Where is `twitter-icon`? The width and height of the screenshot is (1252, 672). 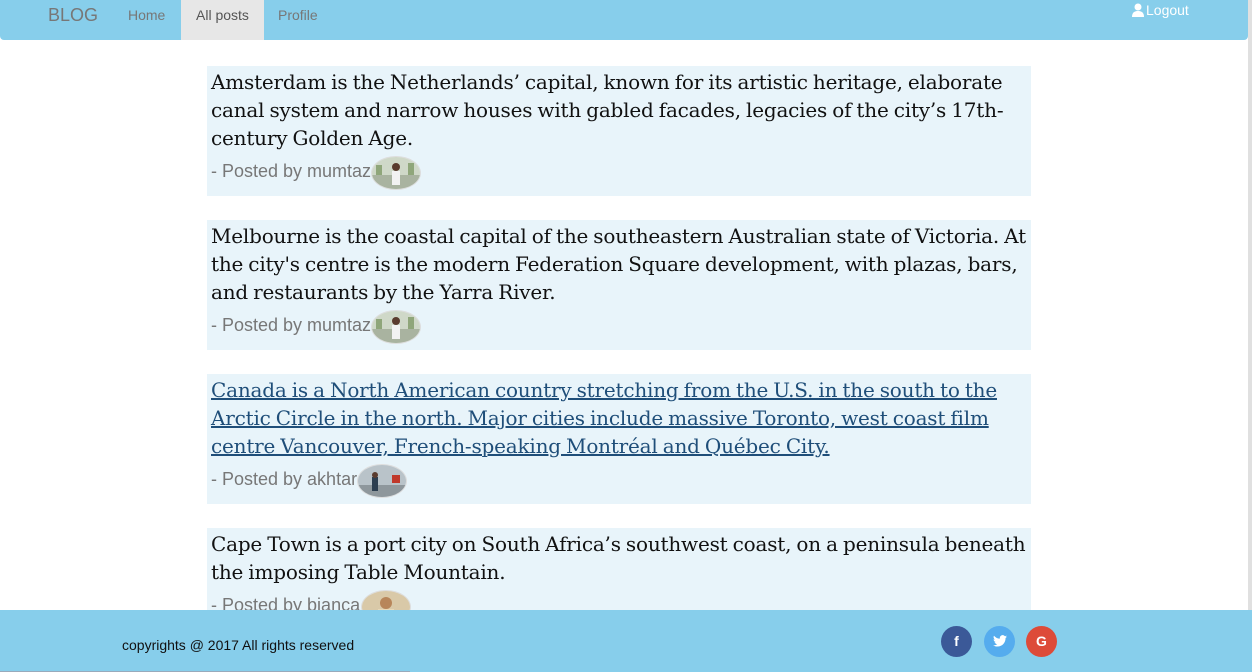 twitter-icon is located at coordinates (999, 641).